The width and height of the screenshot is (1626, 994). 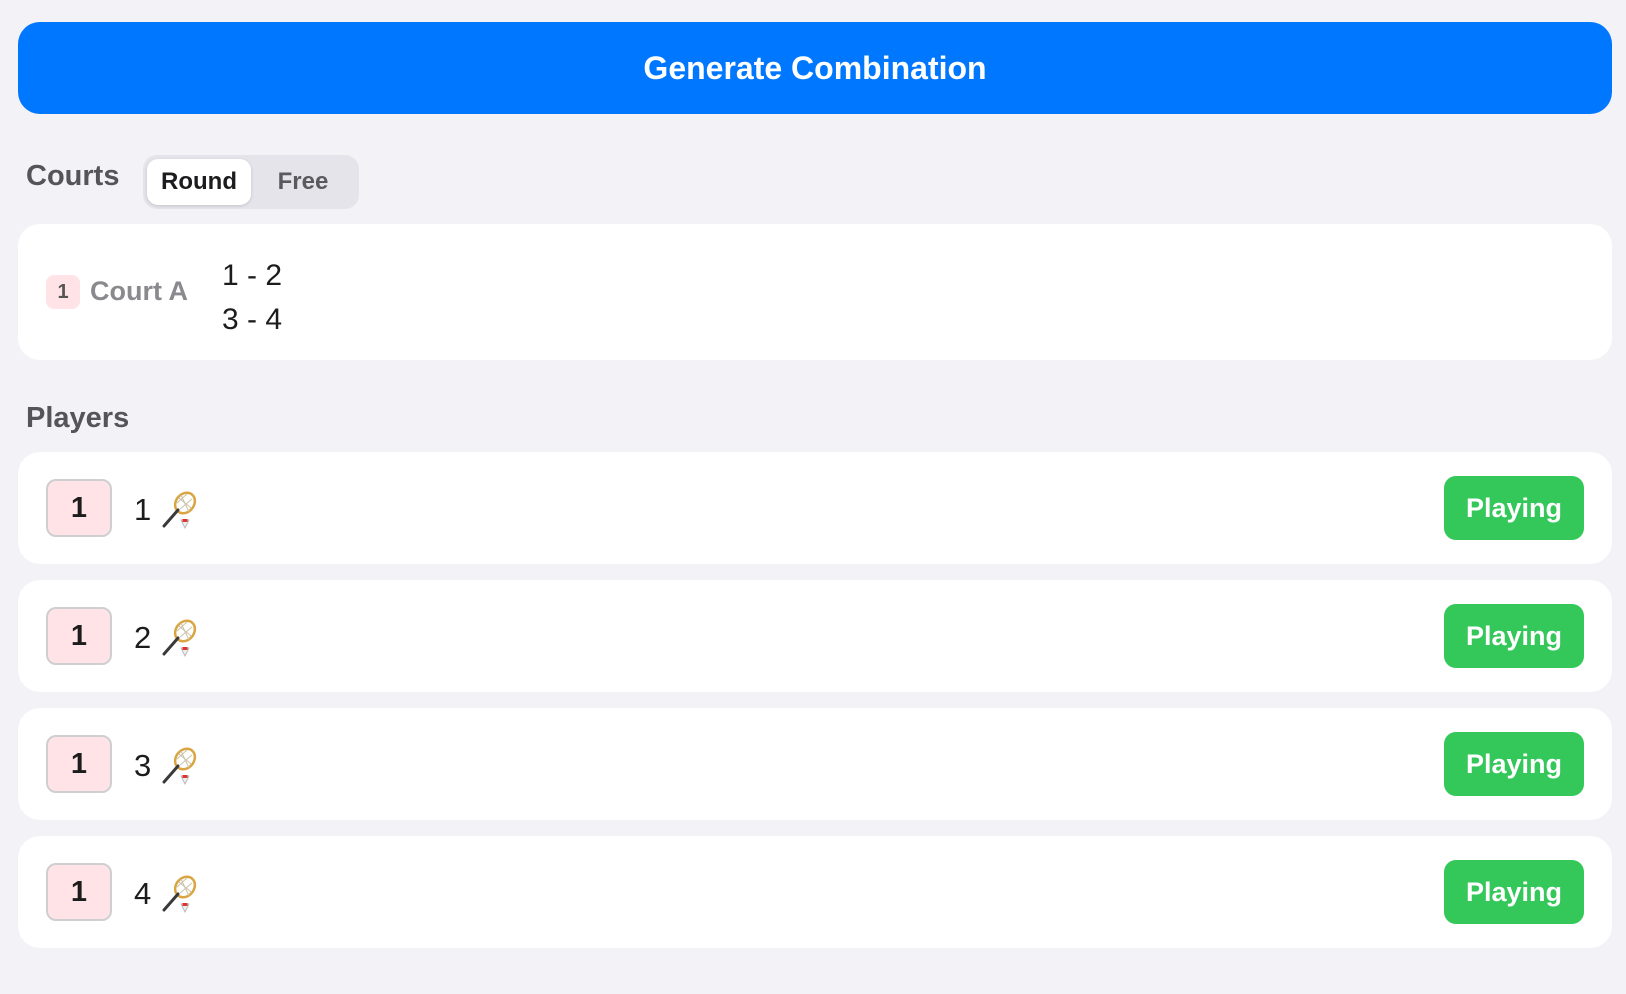 I want to click on courts-section-title: Courts, so click(x=73, y=176).